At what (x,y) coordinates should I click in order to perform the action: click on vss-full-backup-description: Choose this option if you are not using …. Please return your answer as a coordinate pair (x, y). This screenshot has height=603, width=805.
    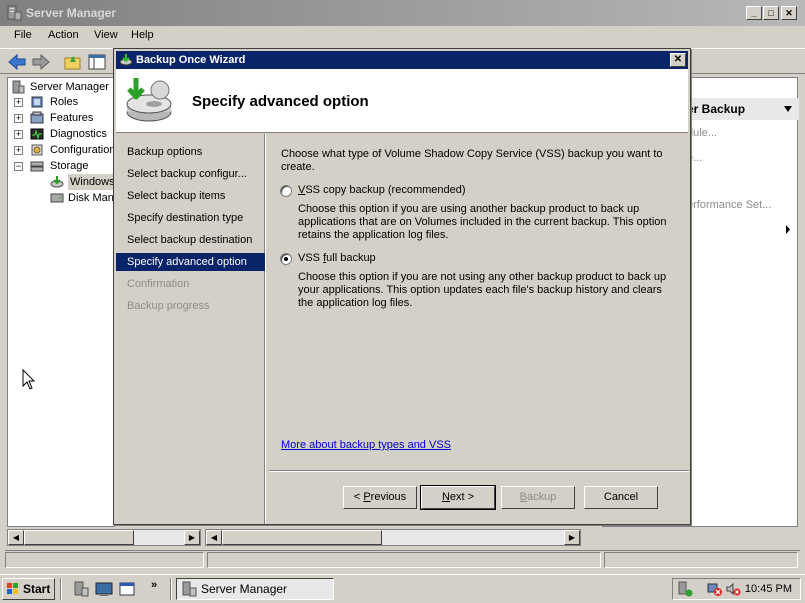
    Looking at the image, I should click on (482, 290).